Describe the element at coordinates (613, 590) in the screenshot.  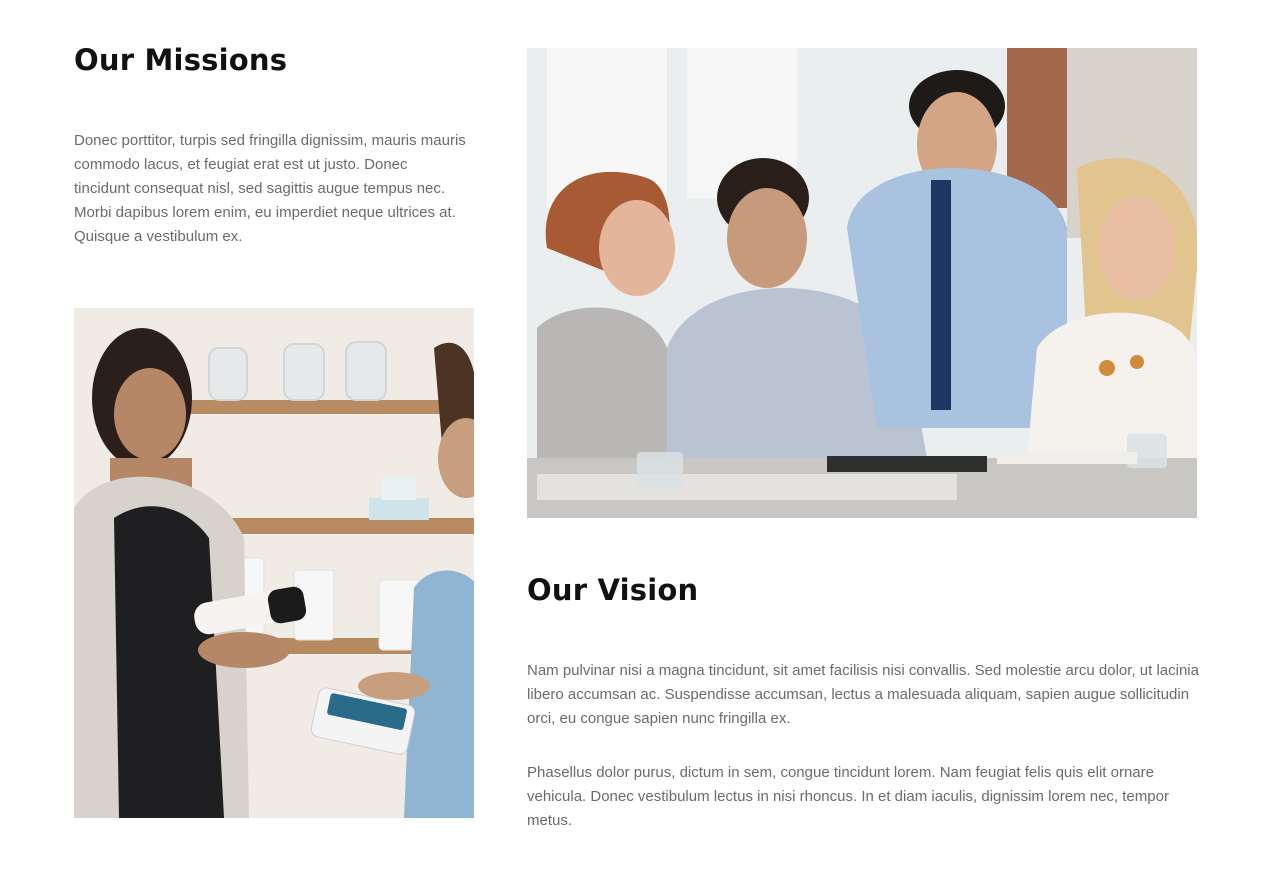
I see `vision-title: Our Vision` at that location.